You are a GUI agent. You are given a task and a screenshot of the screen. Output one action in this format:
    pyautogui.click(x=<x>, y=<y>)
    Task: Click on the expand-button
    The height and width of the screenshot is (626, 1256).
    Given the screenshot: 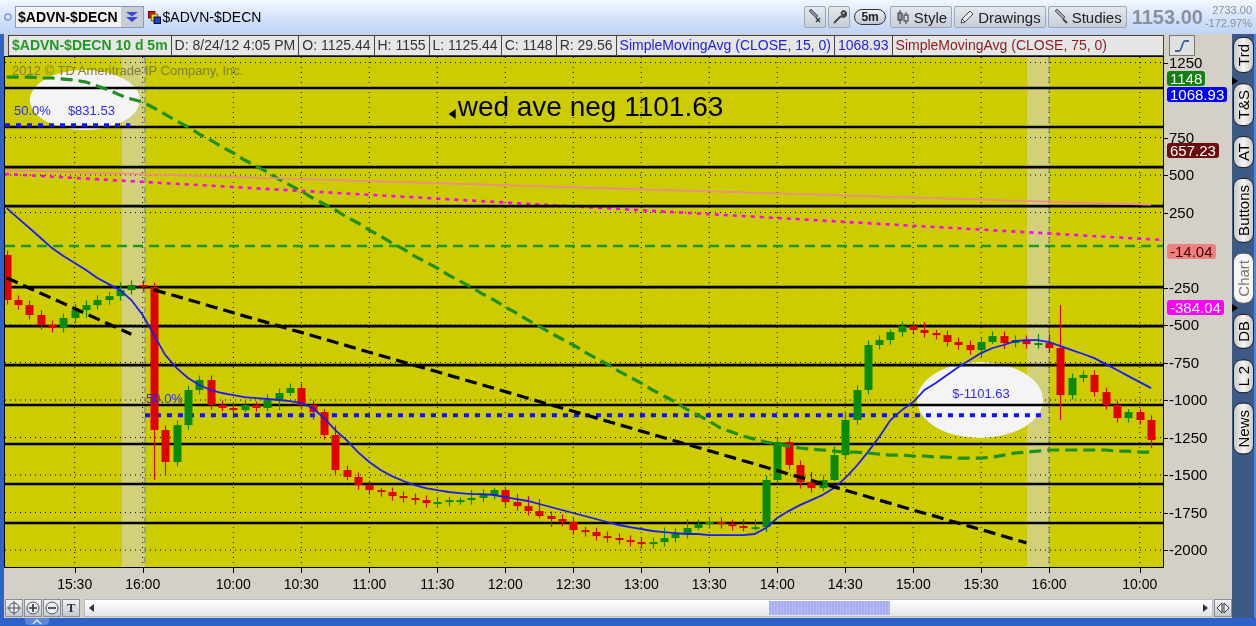 What is the action you would take?
    pyautogui.click(x=1223, y=608)
    